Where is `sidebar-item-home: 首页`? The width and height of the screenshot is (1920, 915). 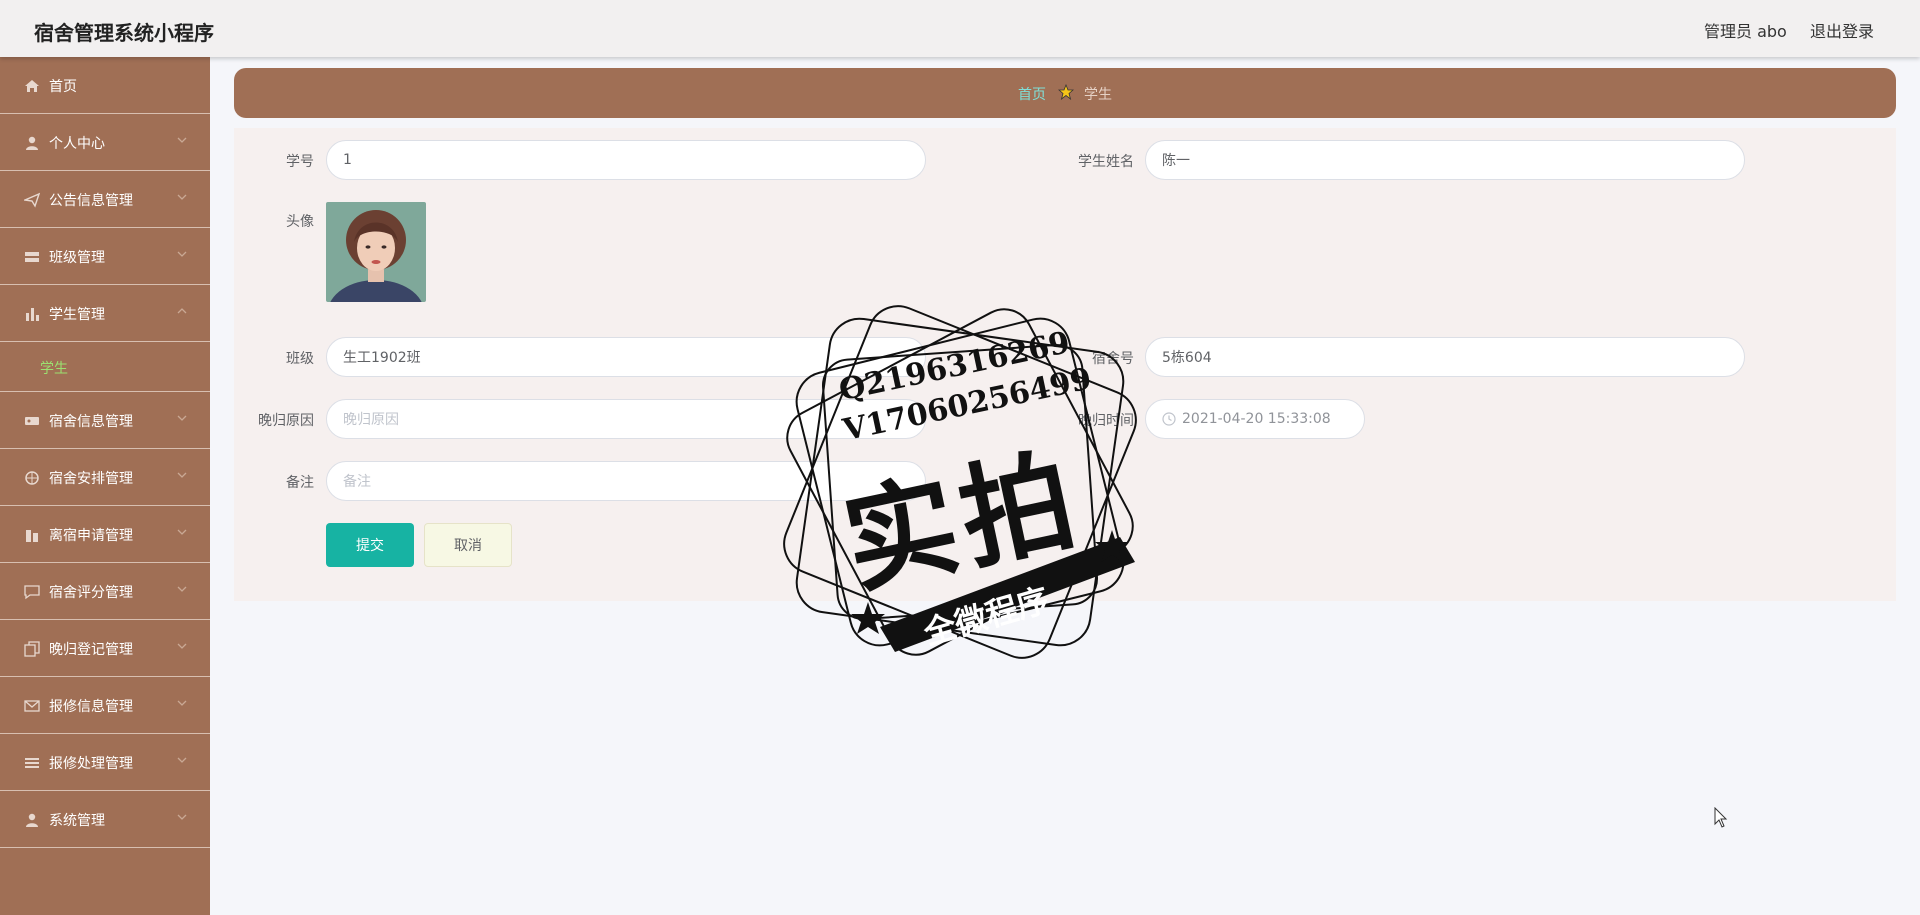 sidebar-item-home: 首页 is located at coordinates (105, 85).